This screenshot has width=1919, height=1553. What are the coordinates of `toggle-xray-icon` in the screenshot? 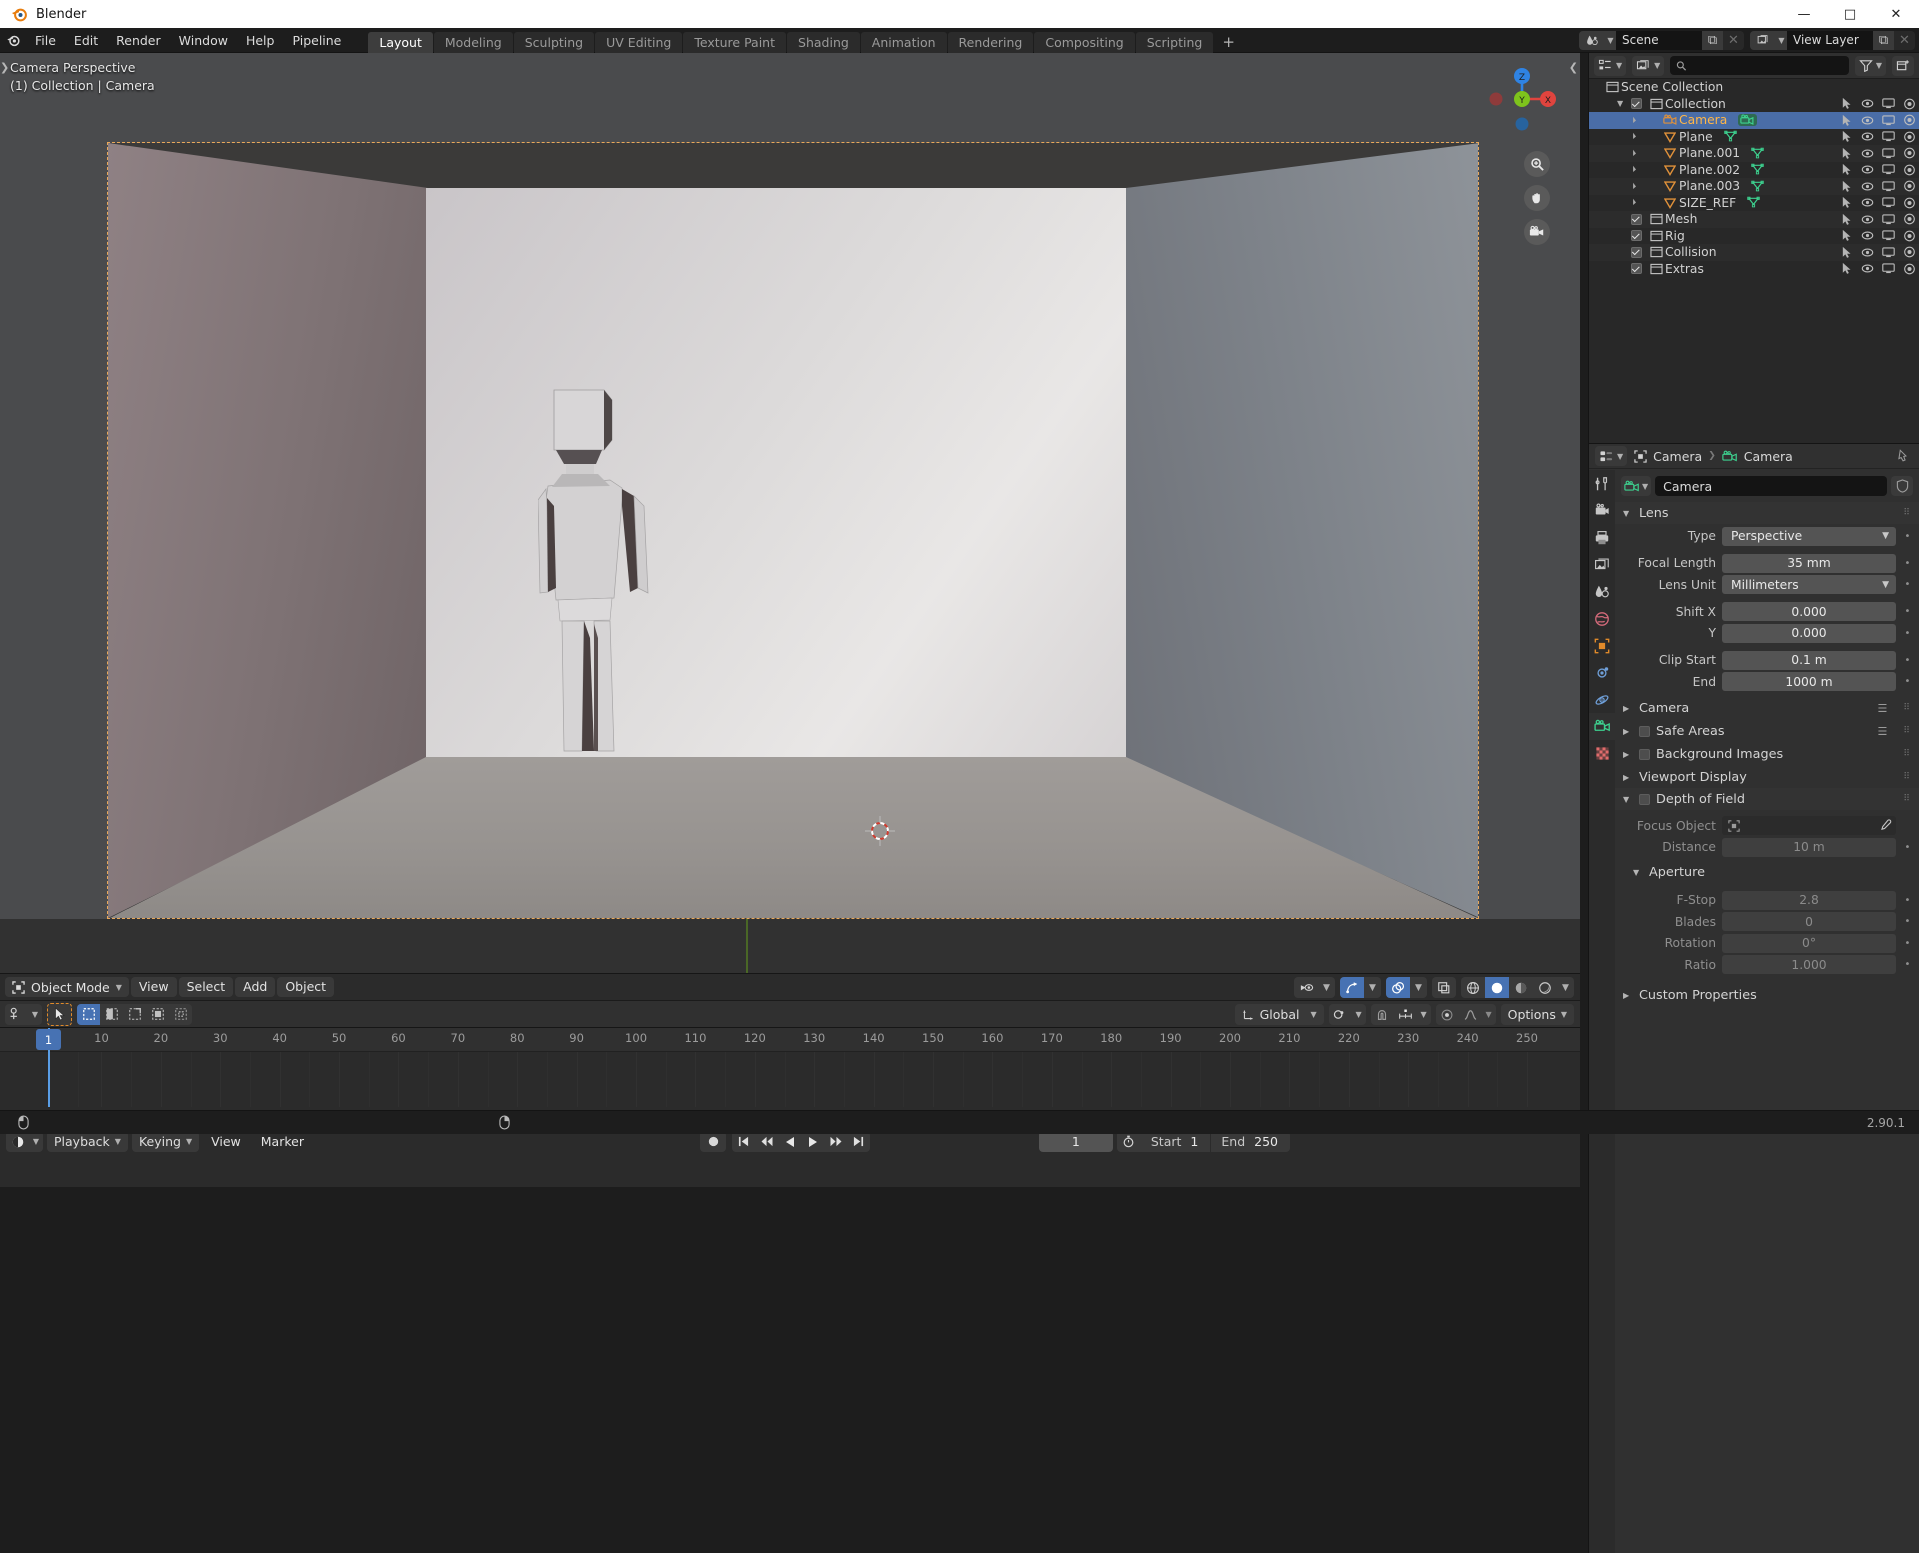 It's located at (1444, 987).